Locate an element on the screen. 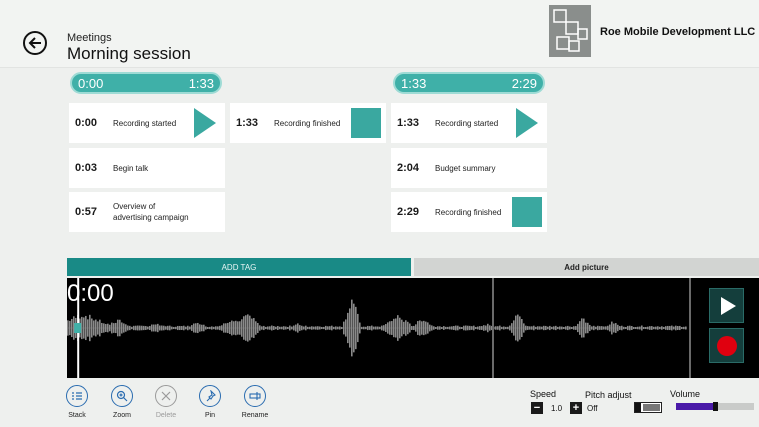 Image resolution: width=759 pixels, height=427 pixels. play-button is located at coordinates (726, 305).